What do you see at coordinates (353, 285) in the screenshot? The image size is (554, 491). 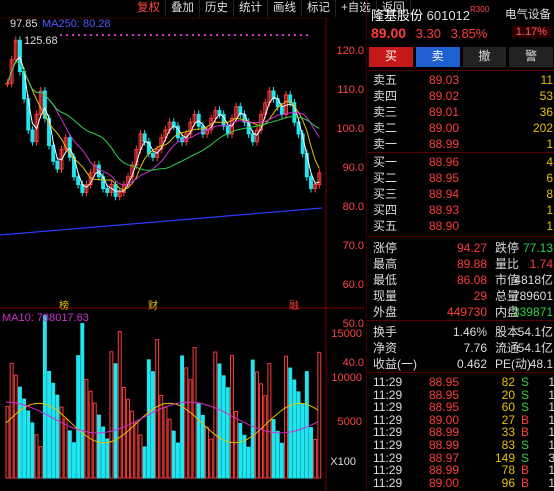 I see `price-axis-label: 60.0` at bounding box center [353, 285].